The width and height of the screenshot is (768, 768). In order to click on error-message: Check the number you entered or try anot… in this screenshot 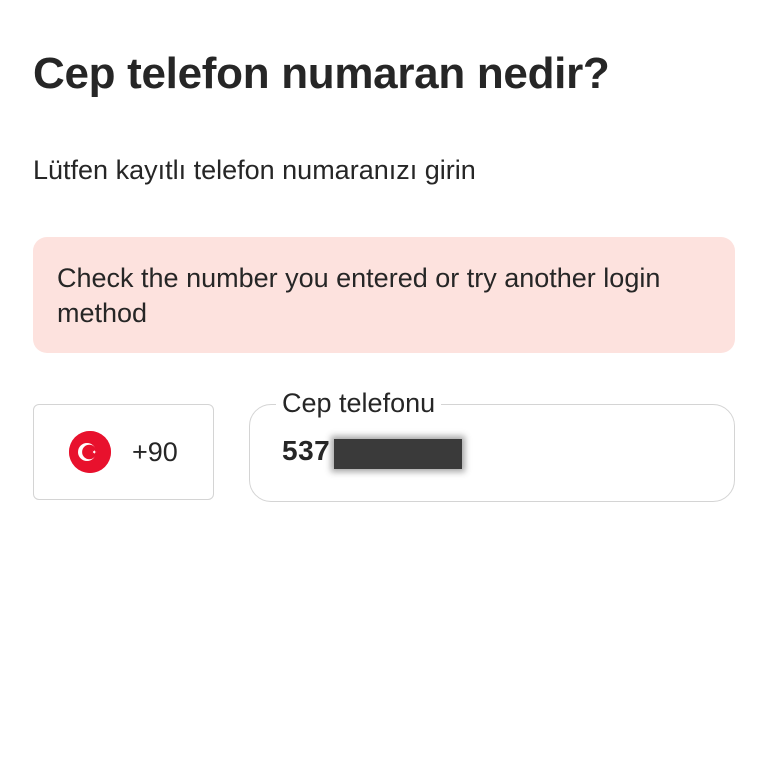, I will do `click(359, 295)`.